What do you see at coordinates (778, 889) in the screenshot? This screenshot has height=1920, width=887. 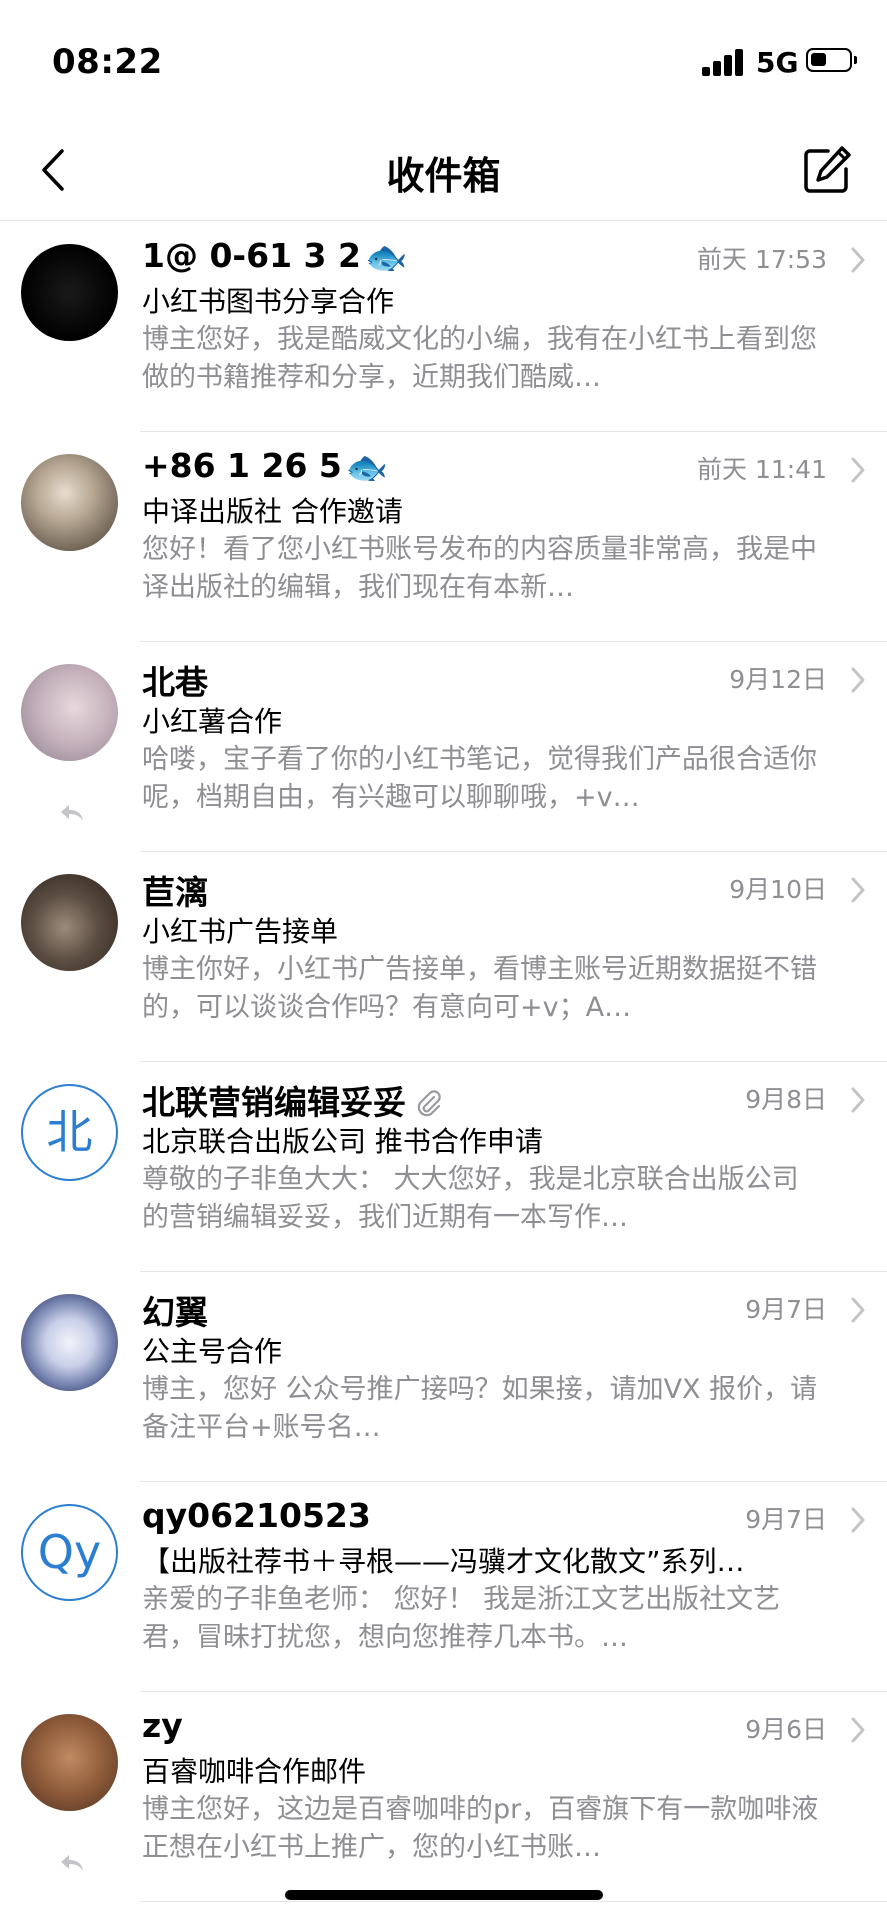 I see `mail-date: 9月10日` at bounding box center [778, 889].